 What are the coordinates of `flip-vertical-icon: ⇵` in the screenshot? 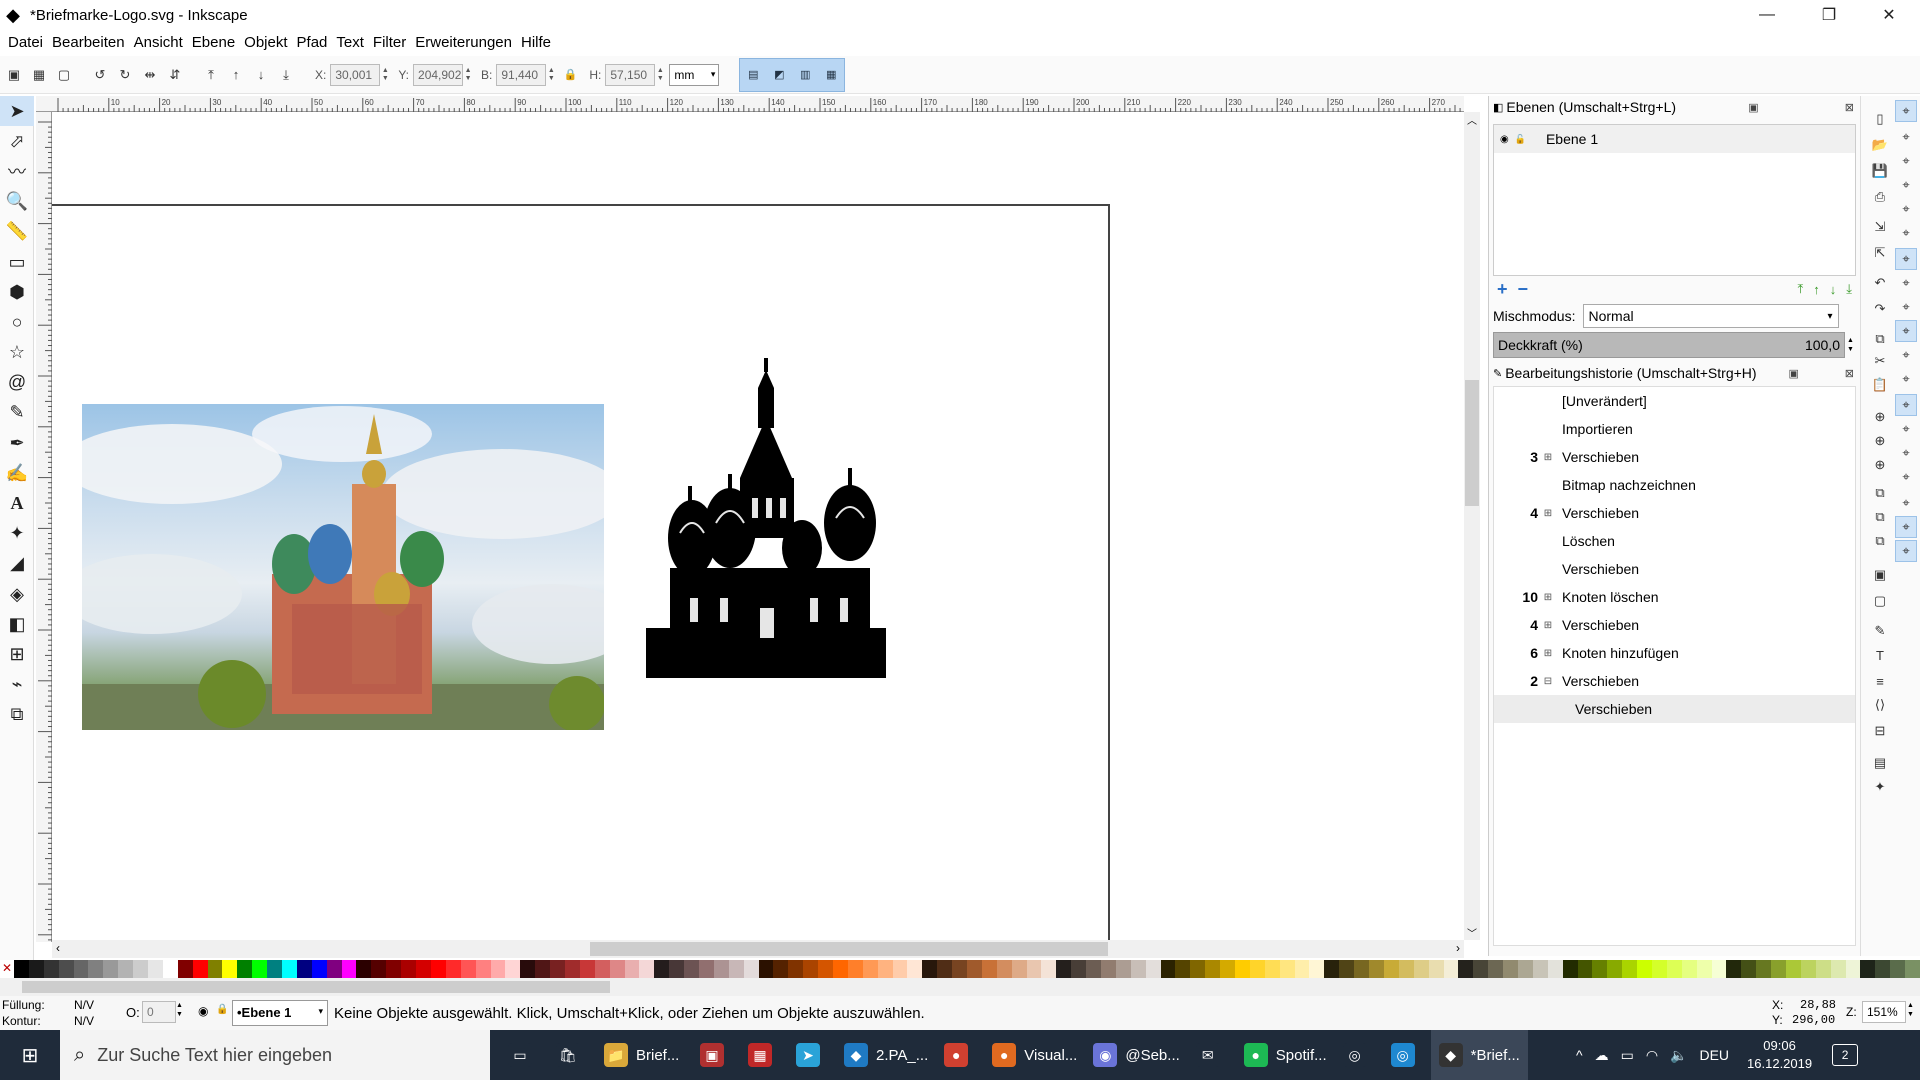 It's located at (175, 75).